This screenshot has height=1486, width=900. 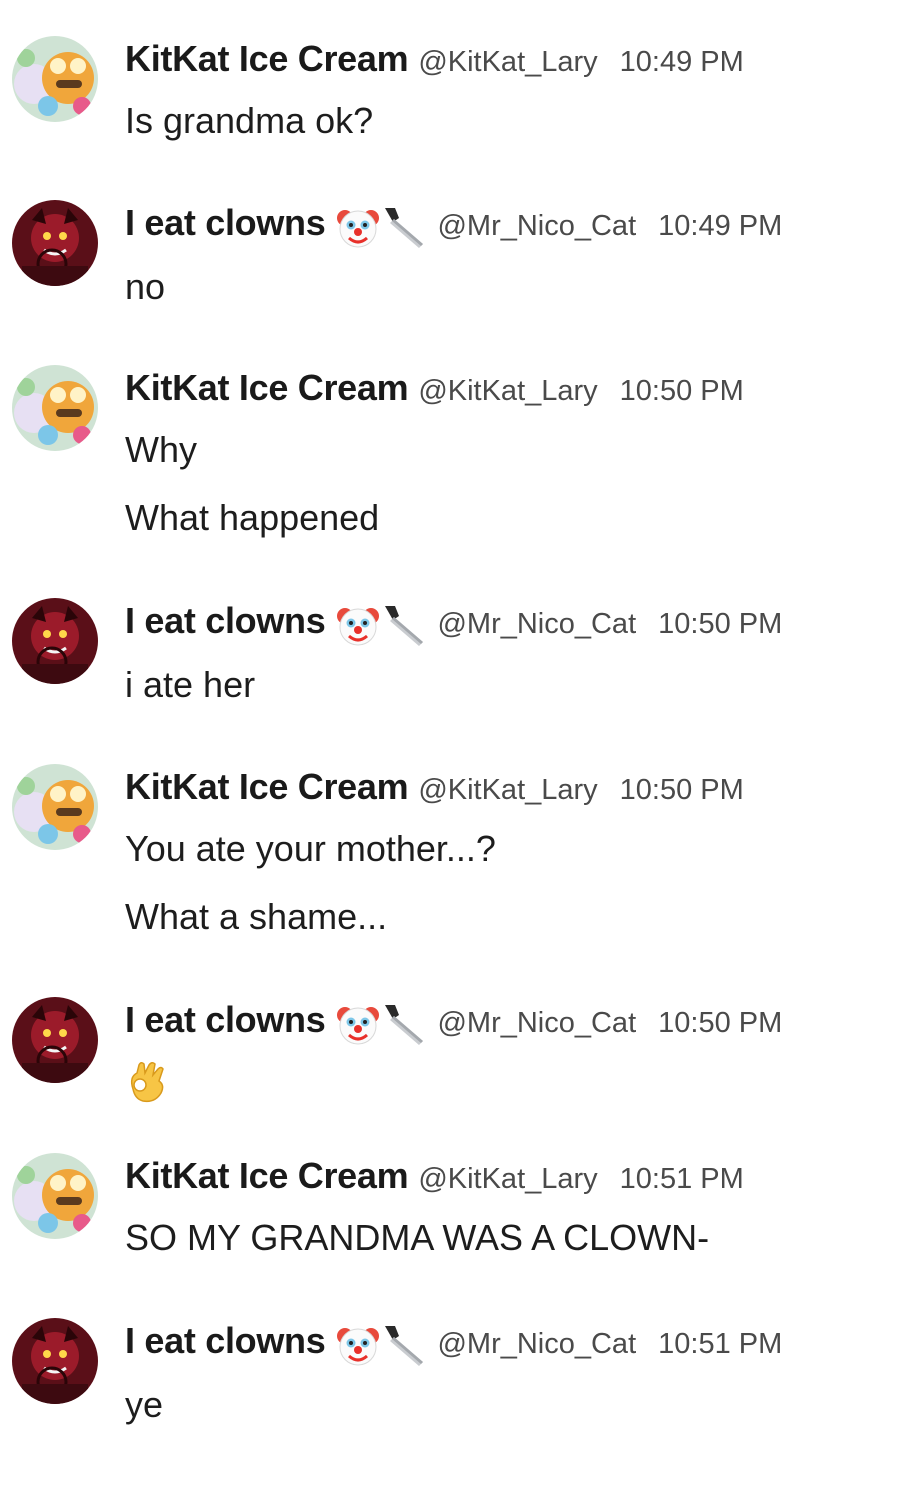 What do you see at coordinates (144, 1404) in the screenshot?
I see `message-text: ye` at bounding box center [144, 1404].